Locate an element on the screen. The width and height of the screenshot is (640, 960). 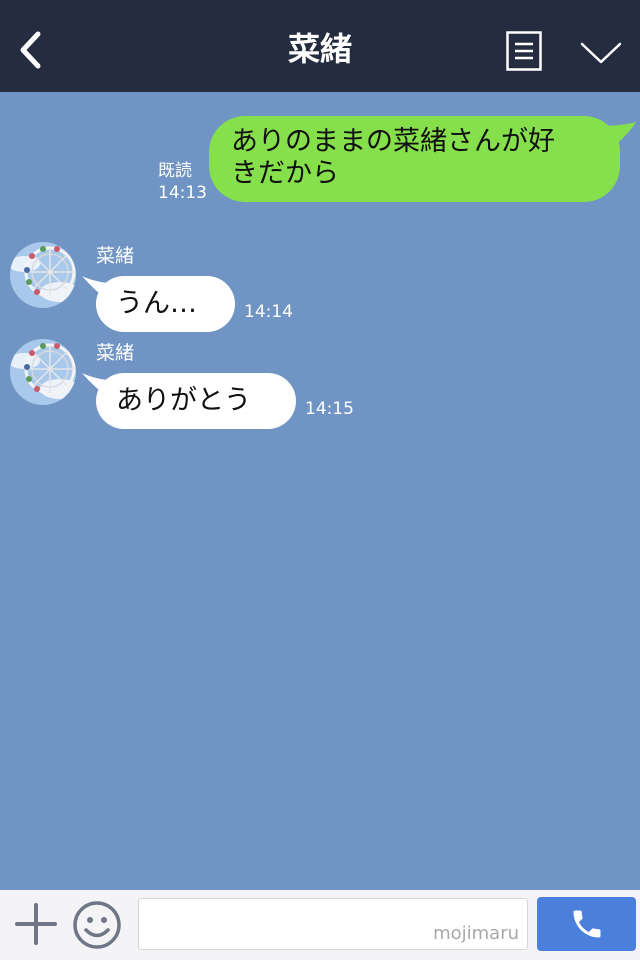
message-input: mojimaru is located at coordinates (333, 924).